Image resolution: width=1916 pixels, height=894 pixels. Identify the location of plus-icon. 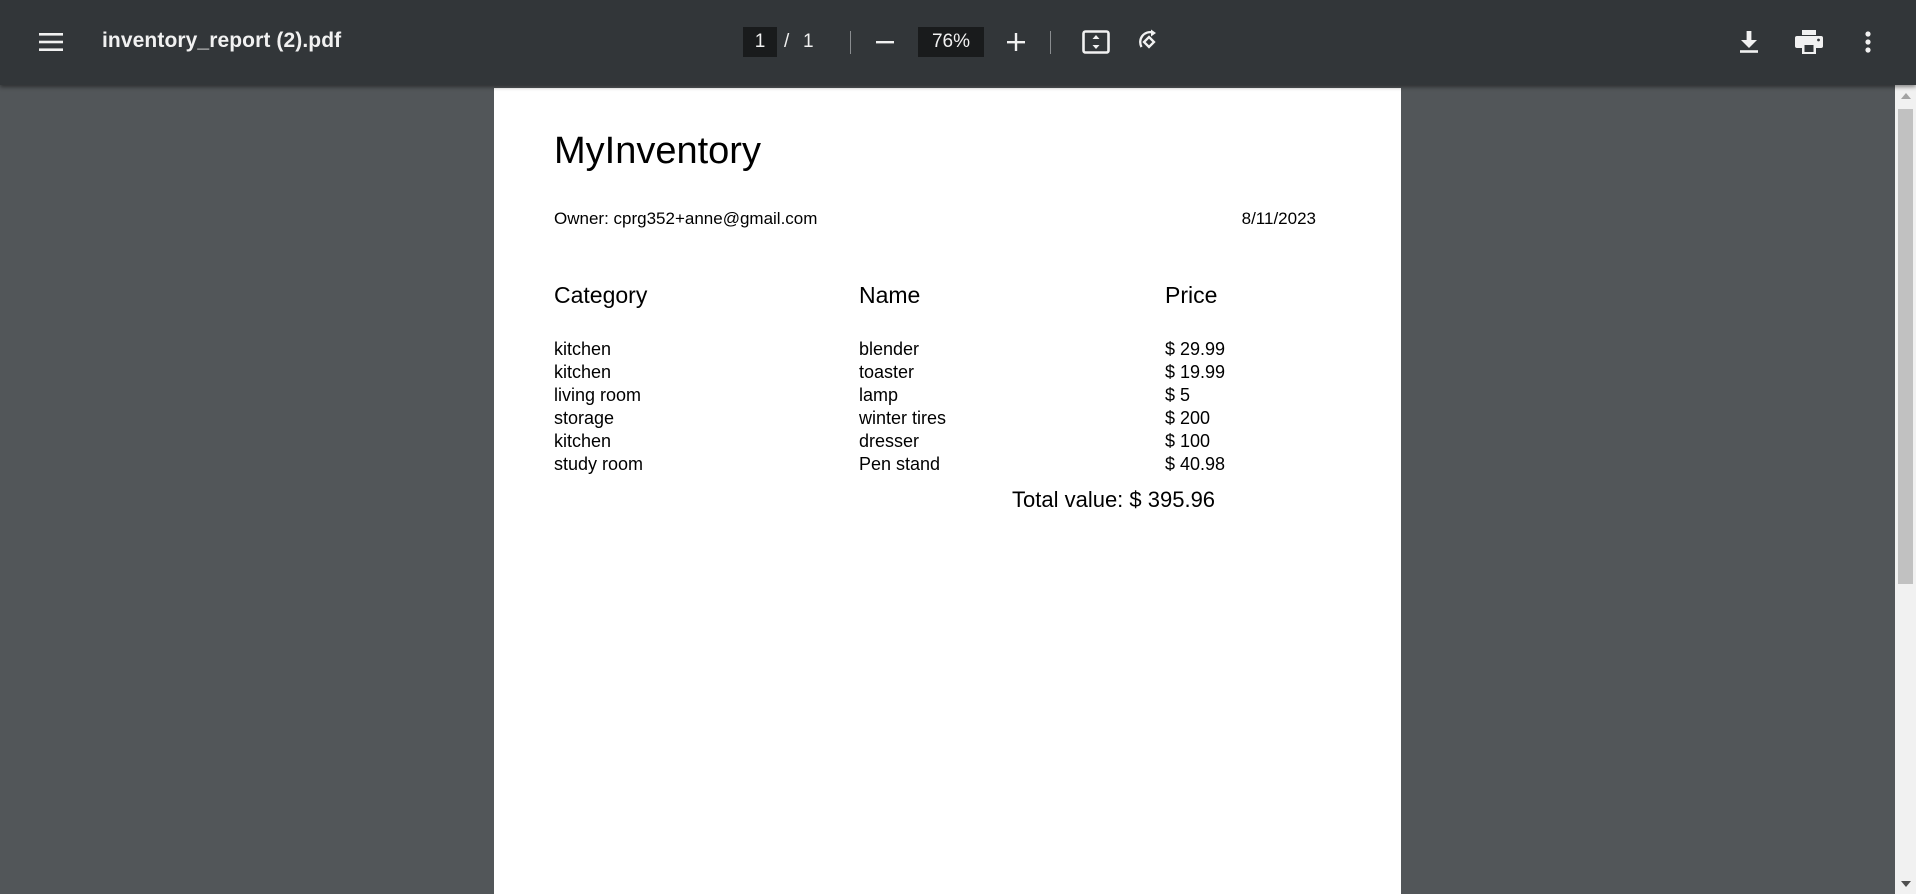
(1016, 42).